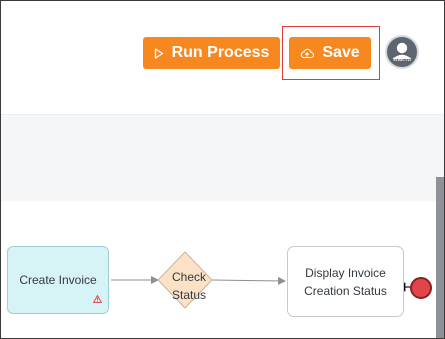 Image resolution: width=445 pixels, height=339 pixels. Describe the element at coordinates (307, 53) in the screenshot. I see `cloud-upload-icon` at that location.